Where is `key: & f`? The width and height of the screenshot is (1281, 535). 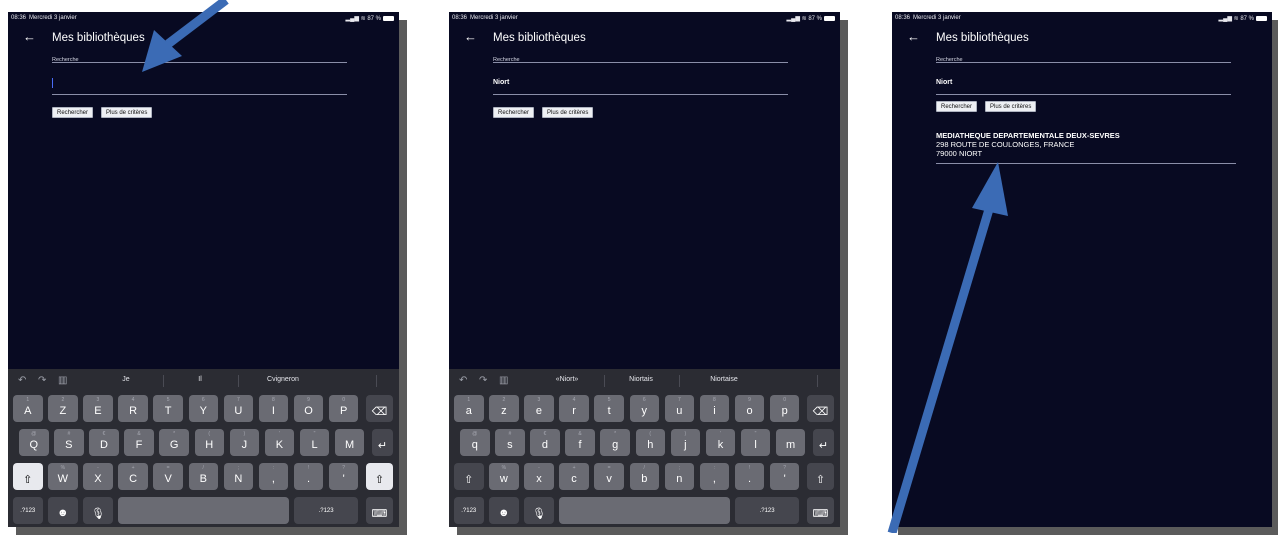
key: & f is located at coordinates (580, 442).